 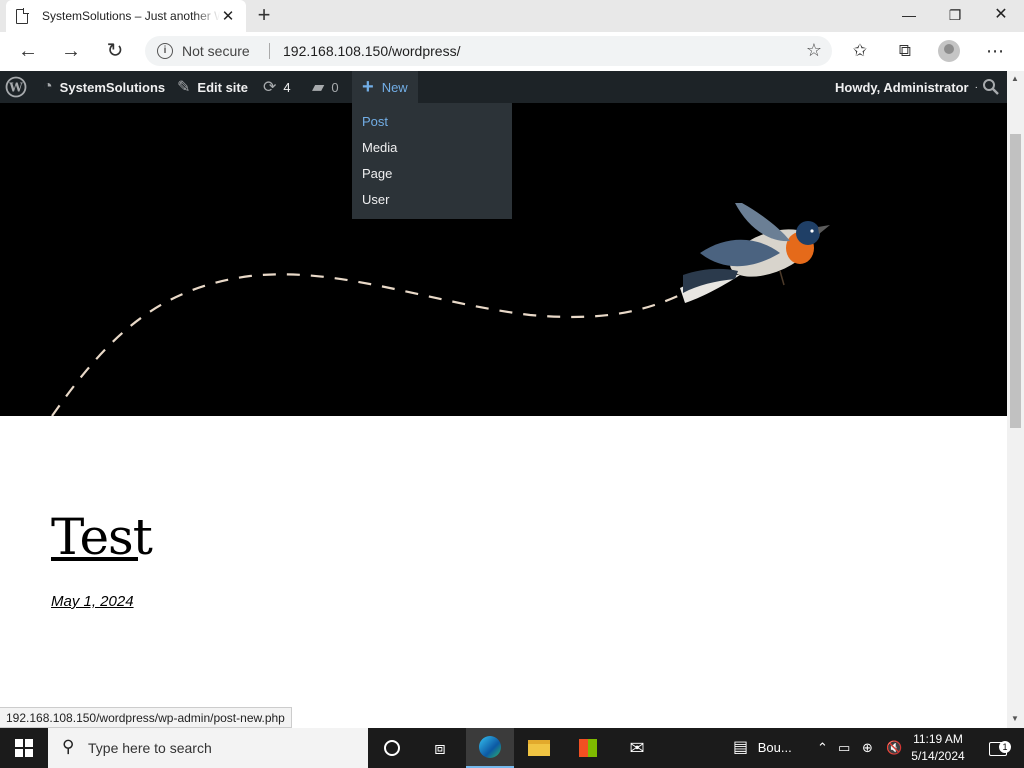 I want to click on brush-icon: ✎, so click(x=184, y=87).